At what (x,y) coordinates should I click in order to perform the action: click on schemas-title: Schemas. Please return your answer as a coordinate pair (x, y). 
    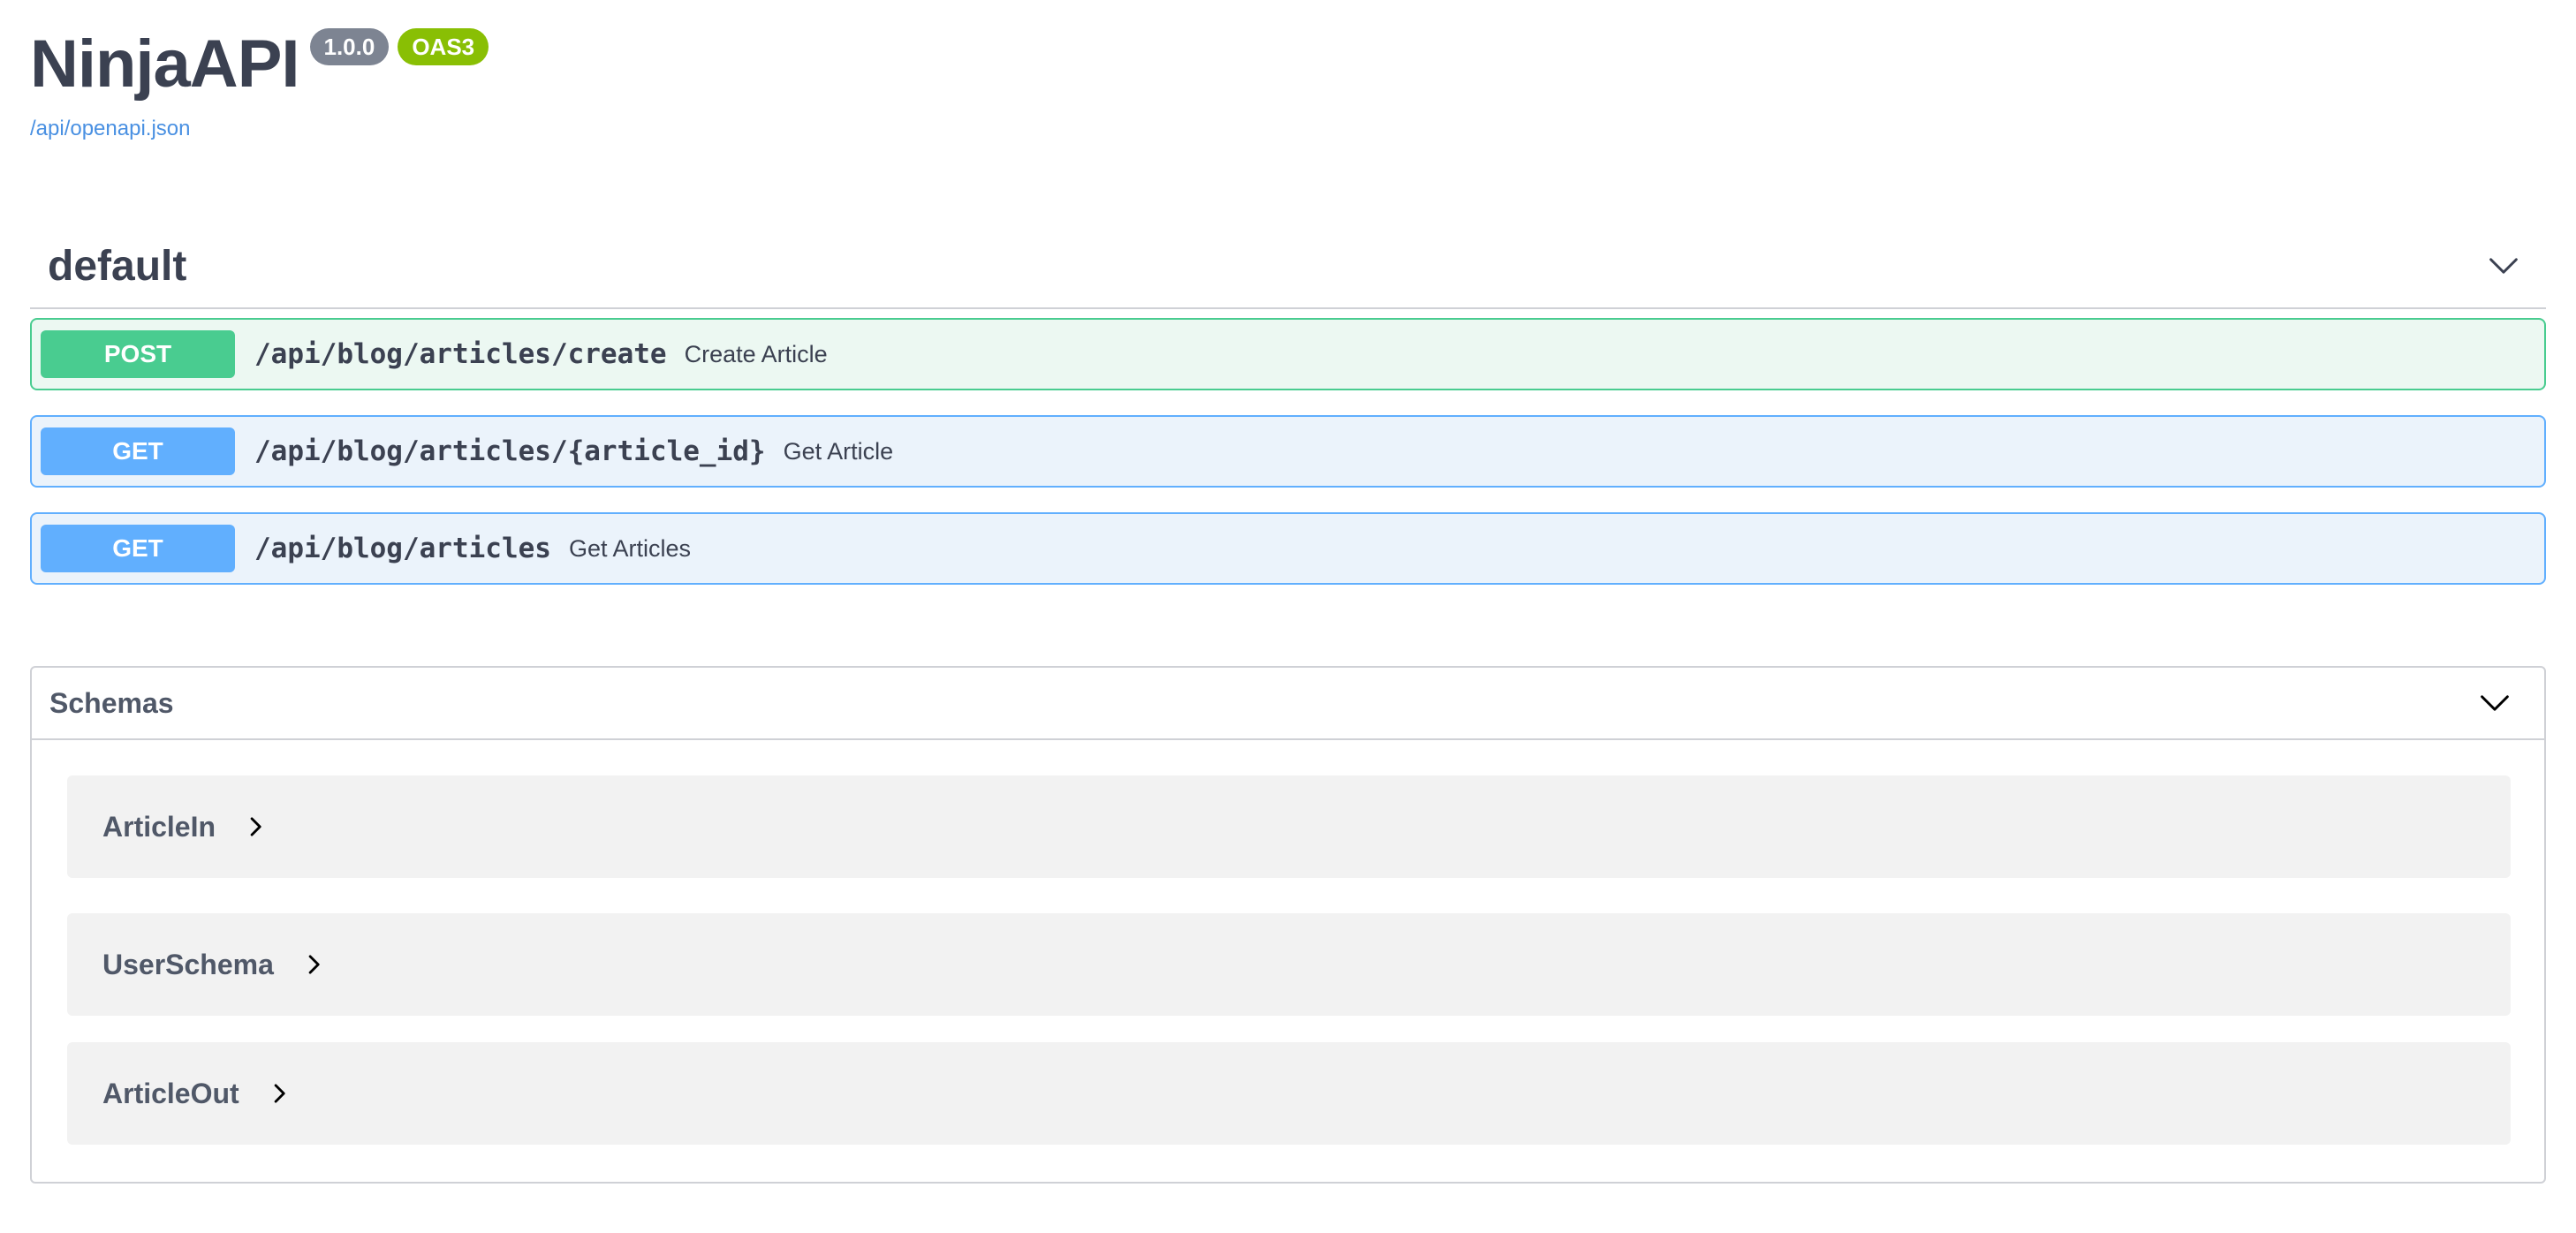
    Looking at the image, I should click on (112, 702).